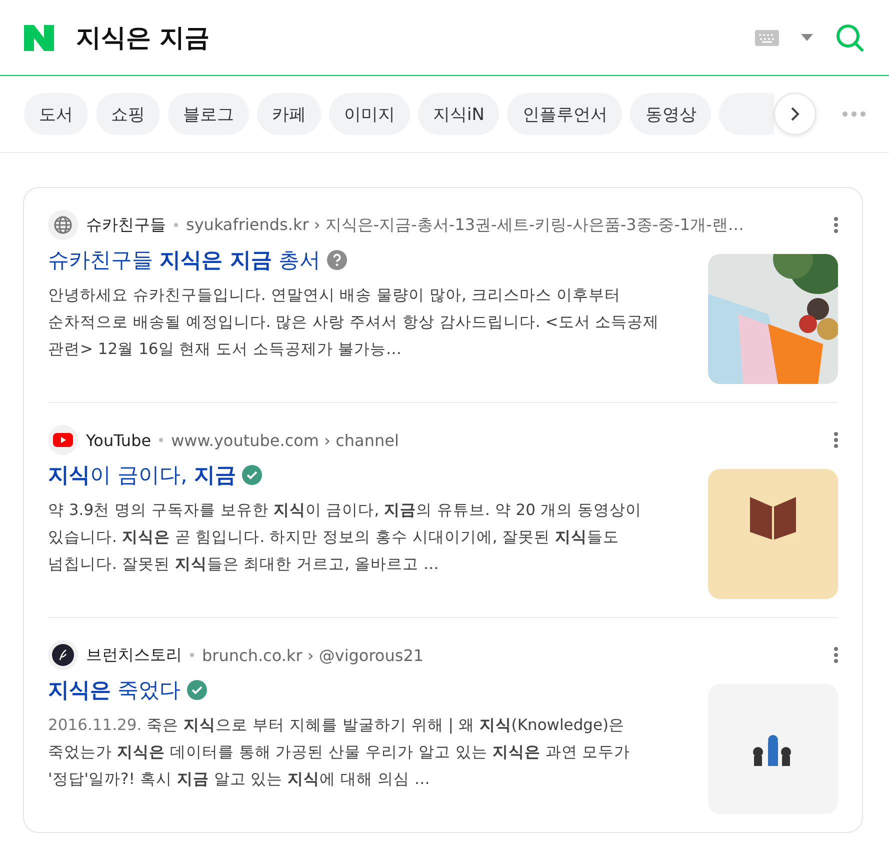 This screenshot has width=889, height=852. I want to click on category-tab: 지식iN, so click(459, 114).